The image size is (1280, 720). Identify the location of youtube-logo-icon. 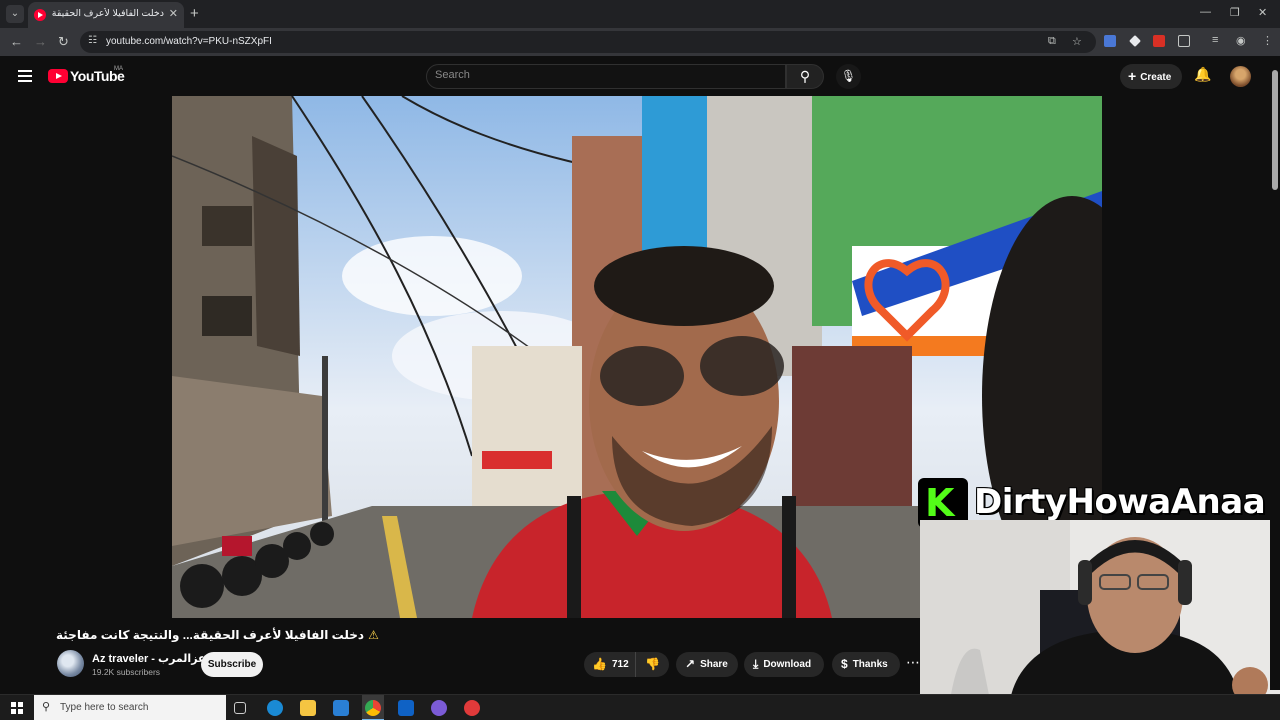
(58, 76).